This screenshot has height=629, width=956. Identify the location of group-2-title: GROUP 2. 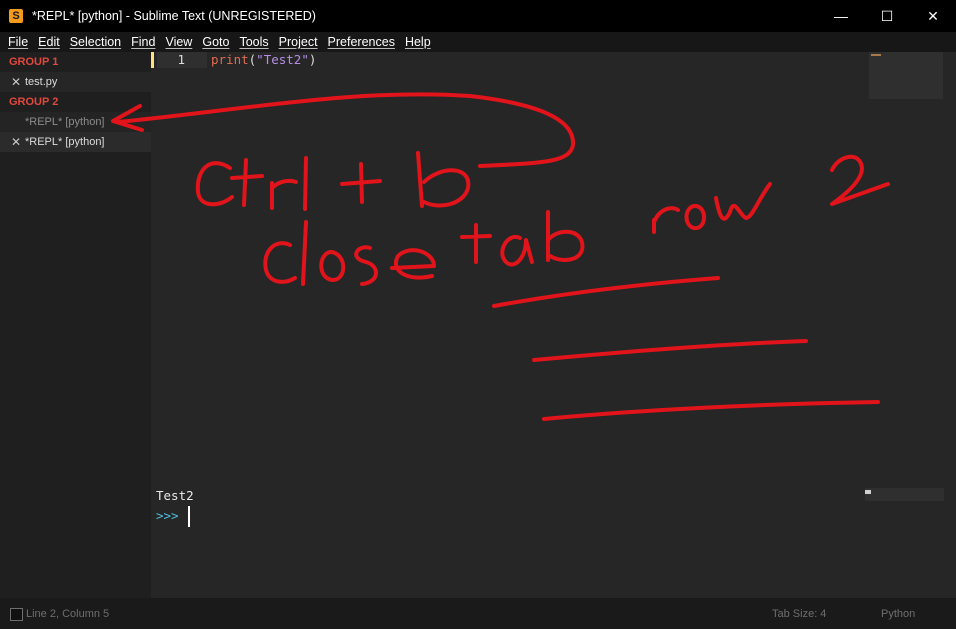
(34, 102).